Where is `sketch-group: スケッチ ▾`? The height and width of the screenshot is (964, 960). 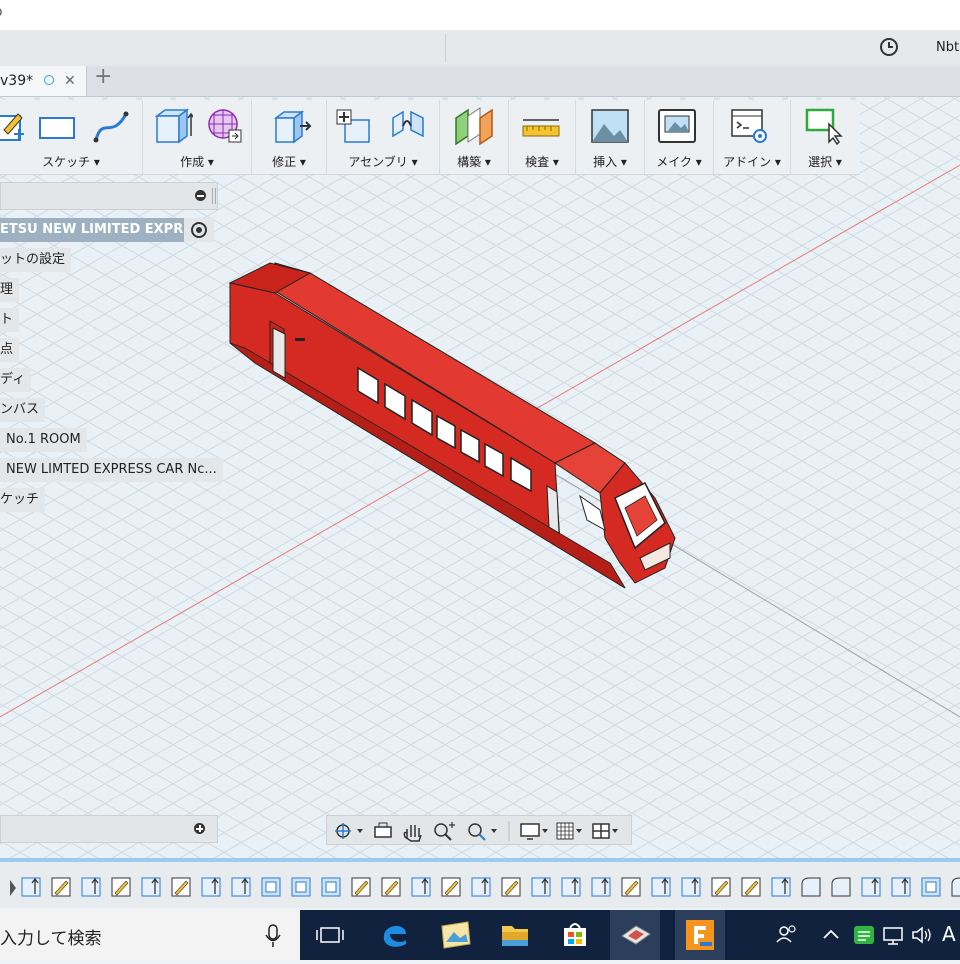
sketch-group: スケッチ ▾ is located at coordinates (71, 137).